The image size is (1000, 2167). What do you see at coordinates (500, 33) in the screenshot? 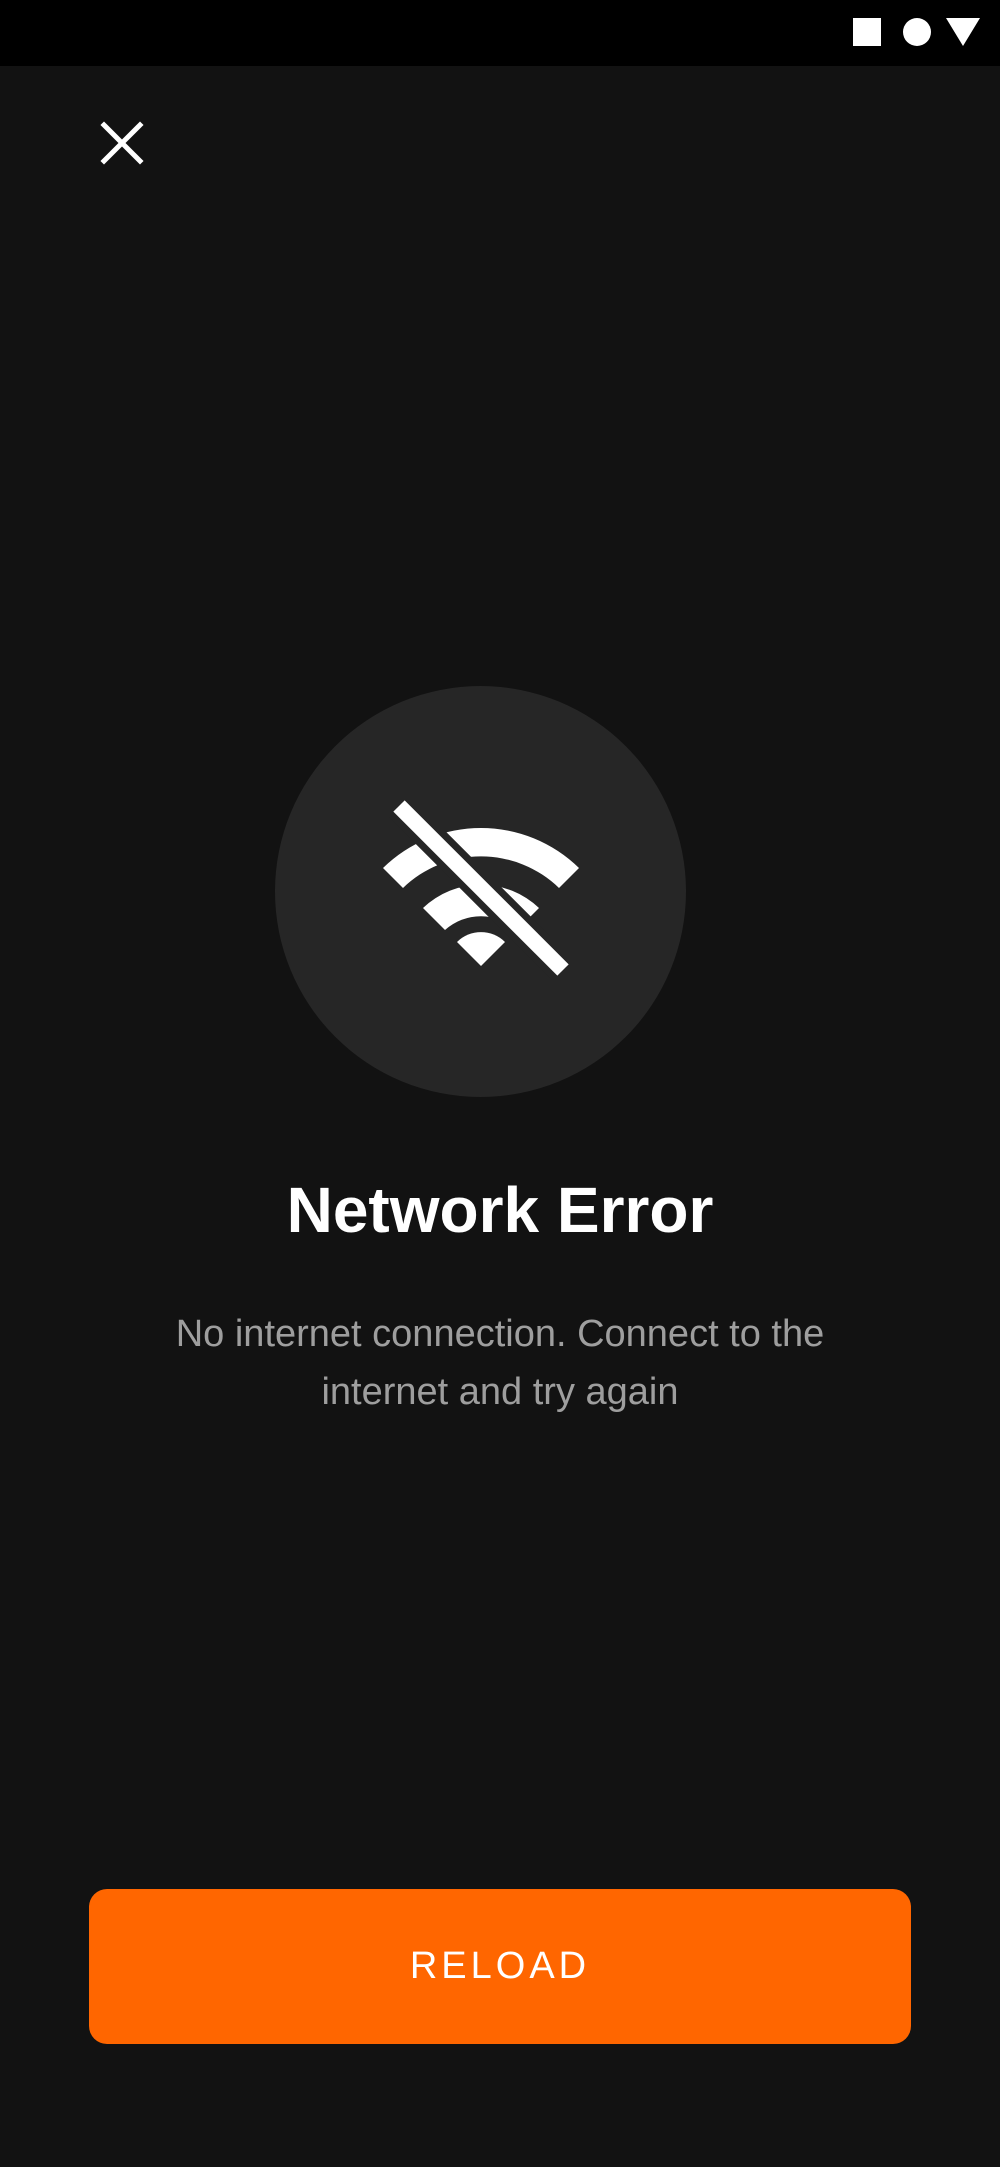
I see `status-bar` at bounding box center [500, 33].